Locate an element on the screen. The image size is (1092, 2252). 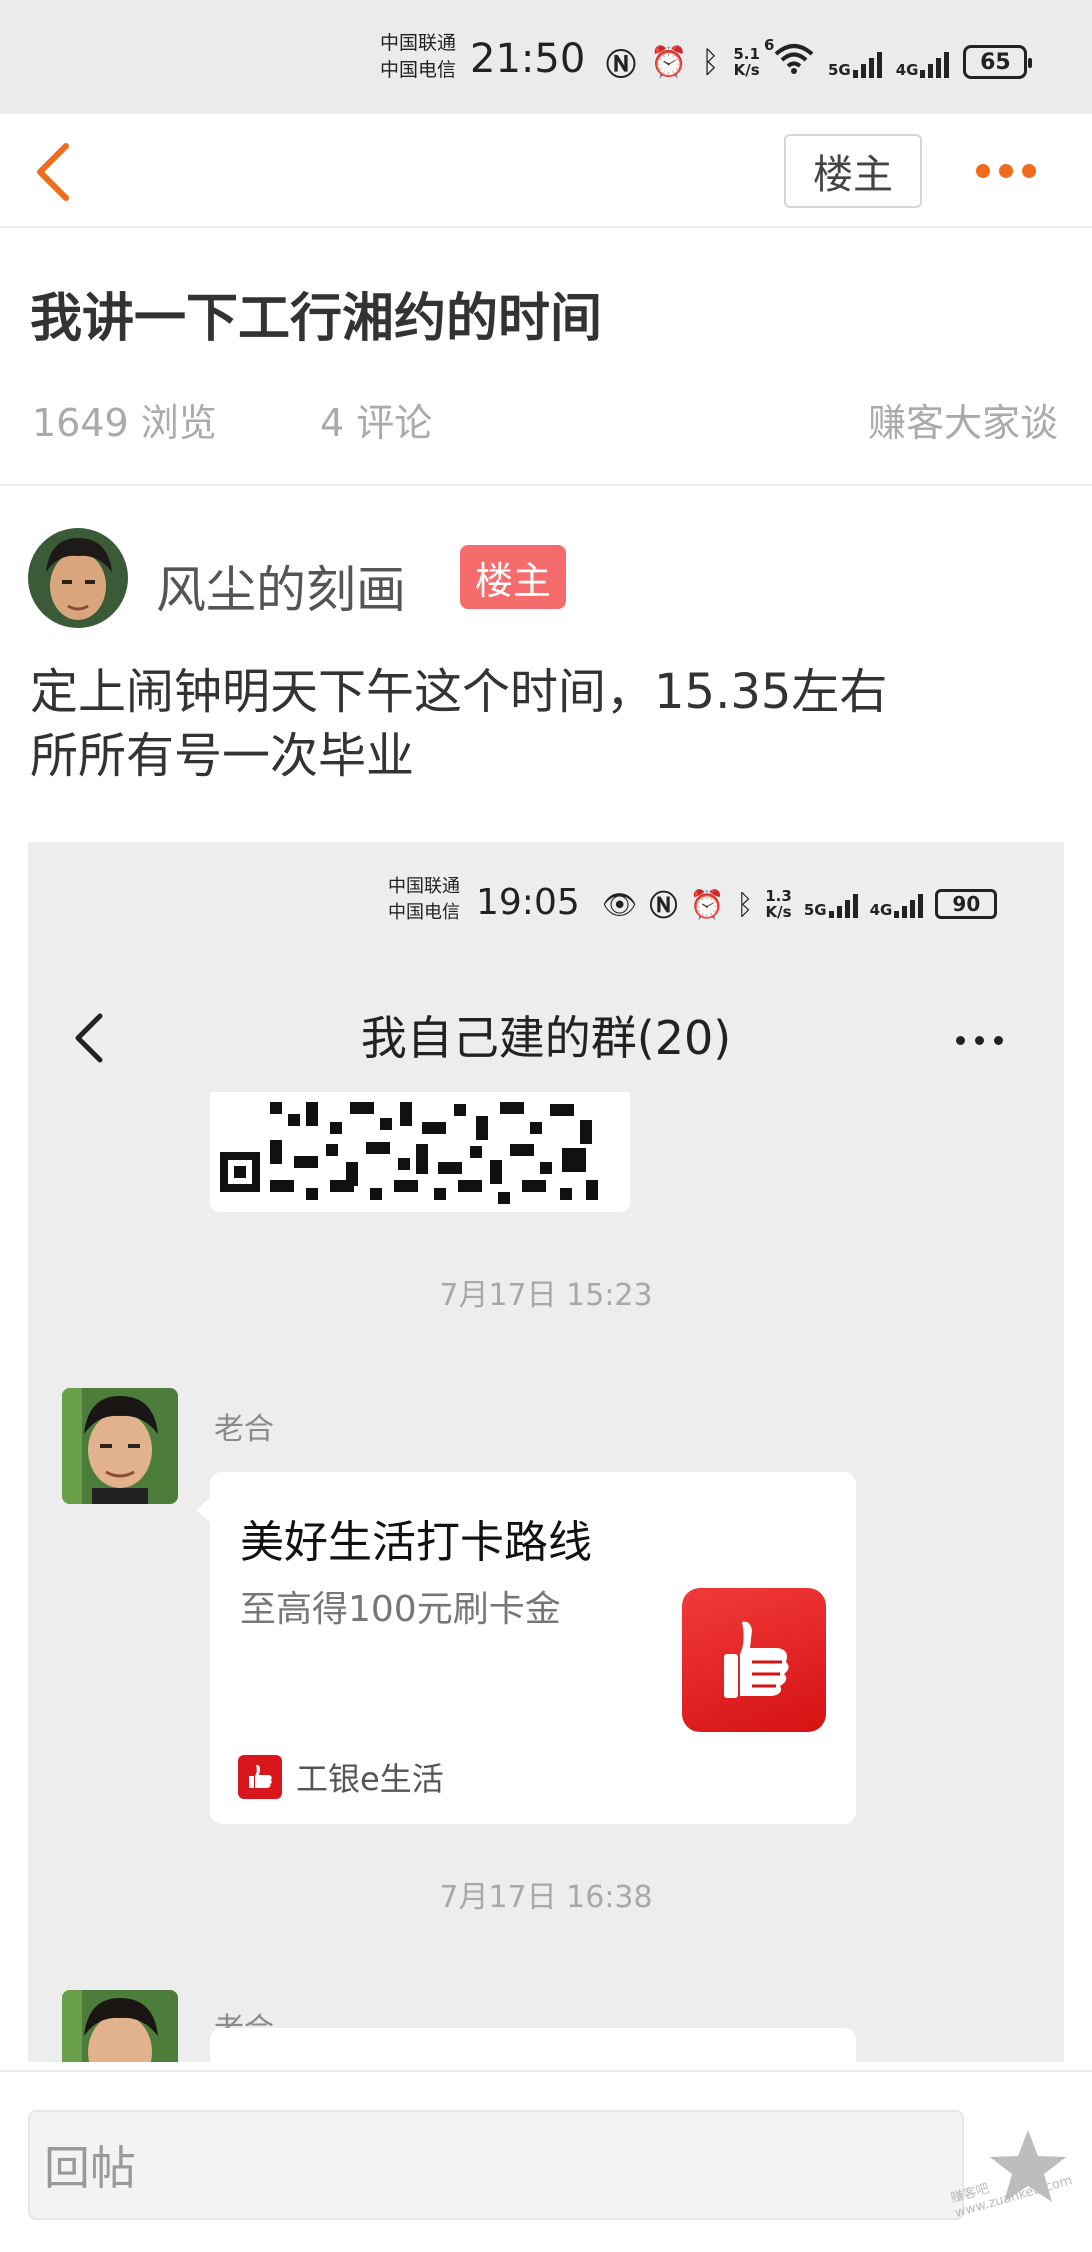
embedded-carrier-2: 中国电信 is located at coordinates (424, 912).